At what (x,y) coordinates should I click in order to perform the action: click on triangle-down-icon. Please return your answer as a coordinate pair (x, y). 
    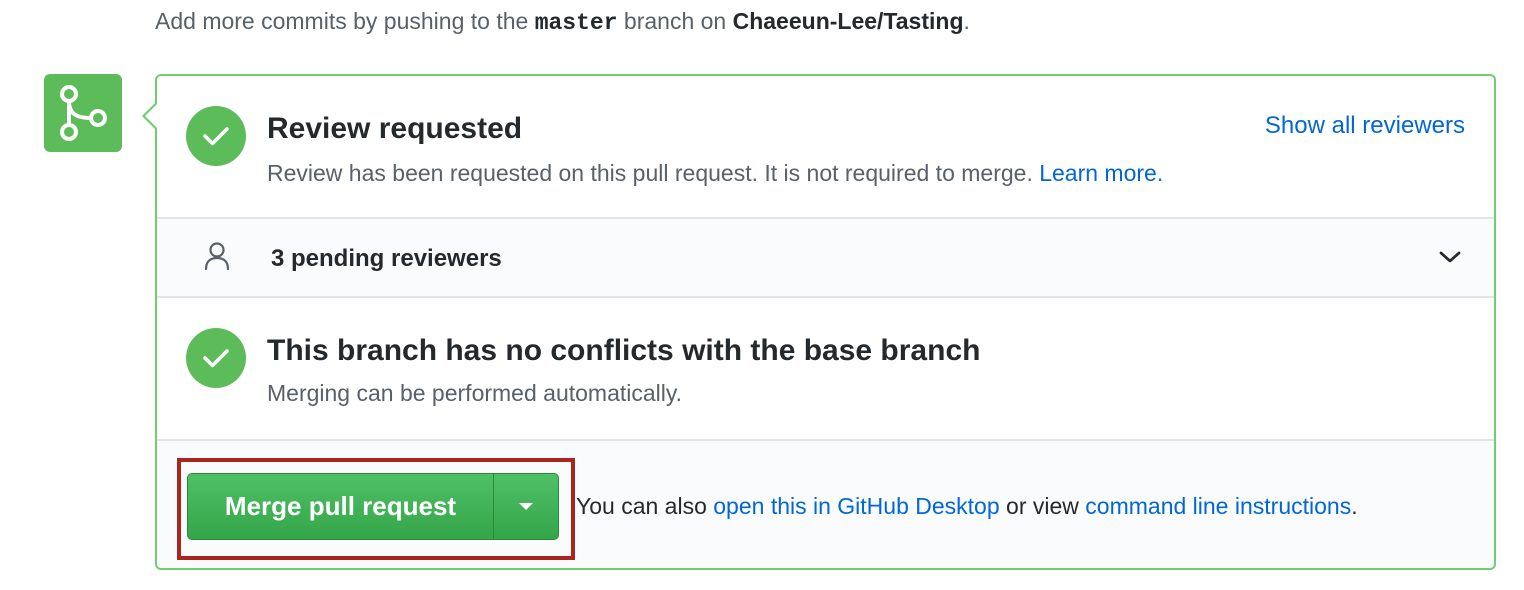
    Looking at the image, I should click on (526, 506).